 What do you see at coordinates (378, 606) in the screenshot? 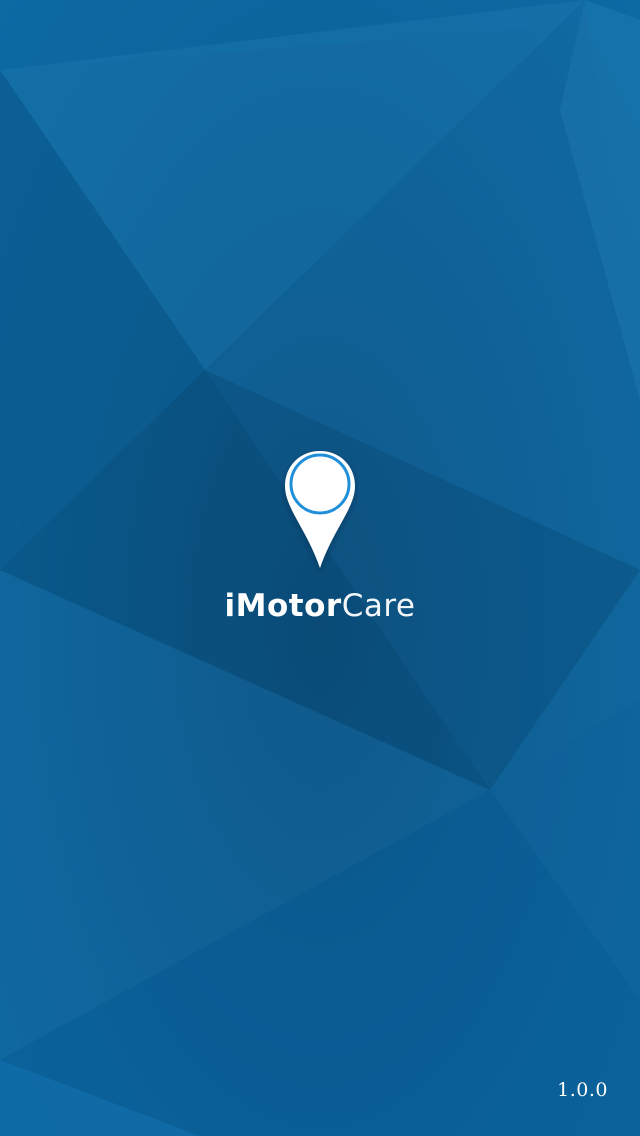
I see `app-name-light: Care` at bounding box center [378, 606].